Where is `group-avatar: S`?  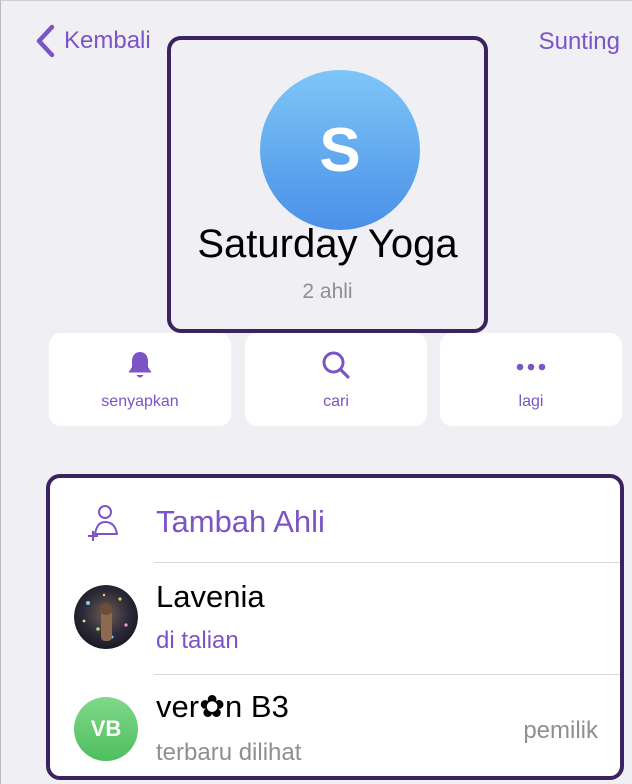 group-avatar: S is located at coordinates (340, 150).